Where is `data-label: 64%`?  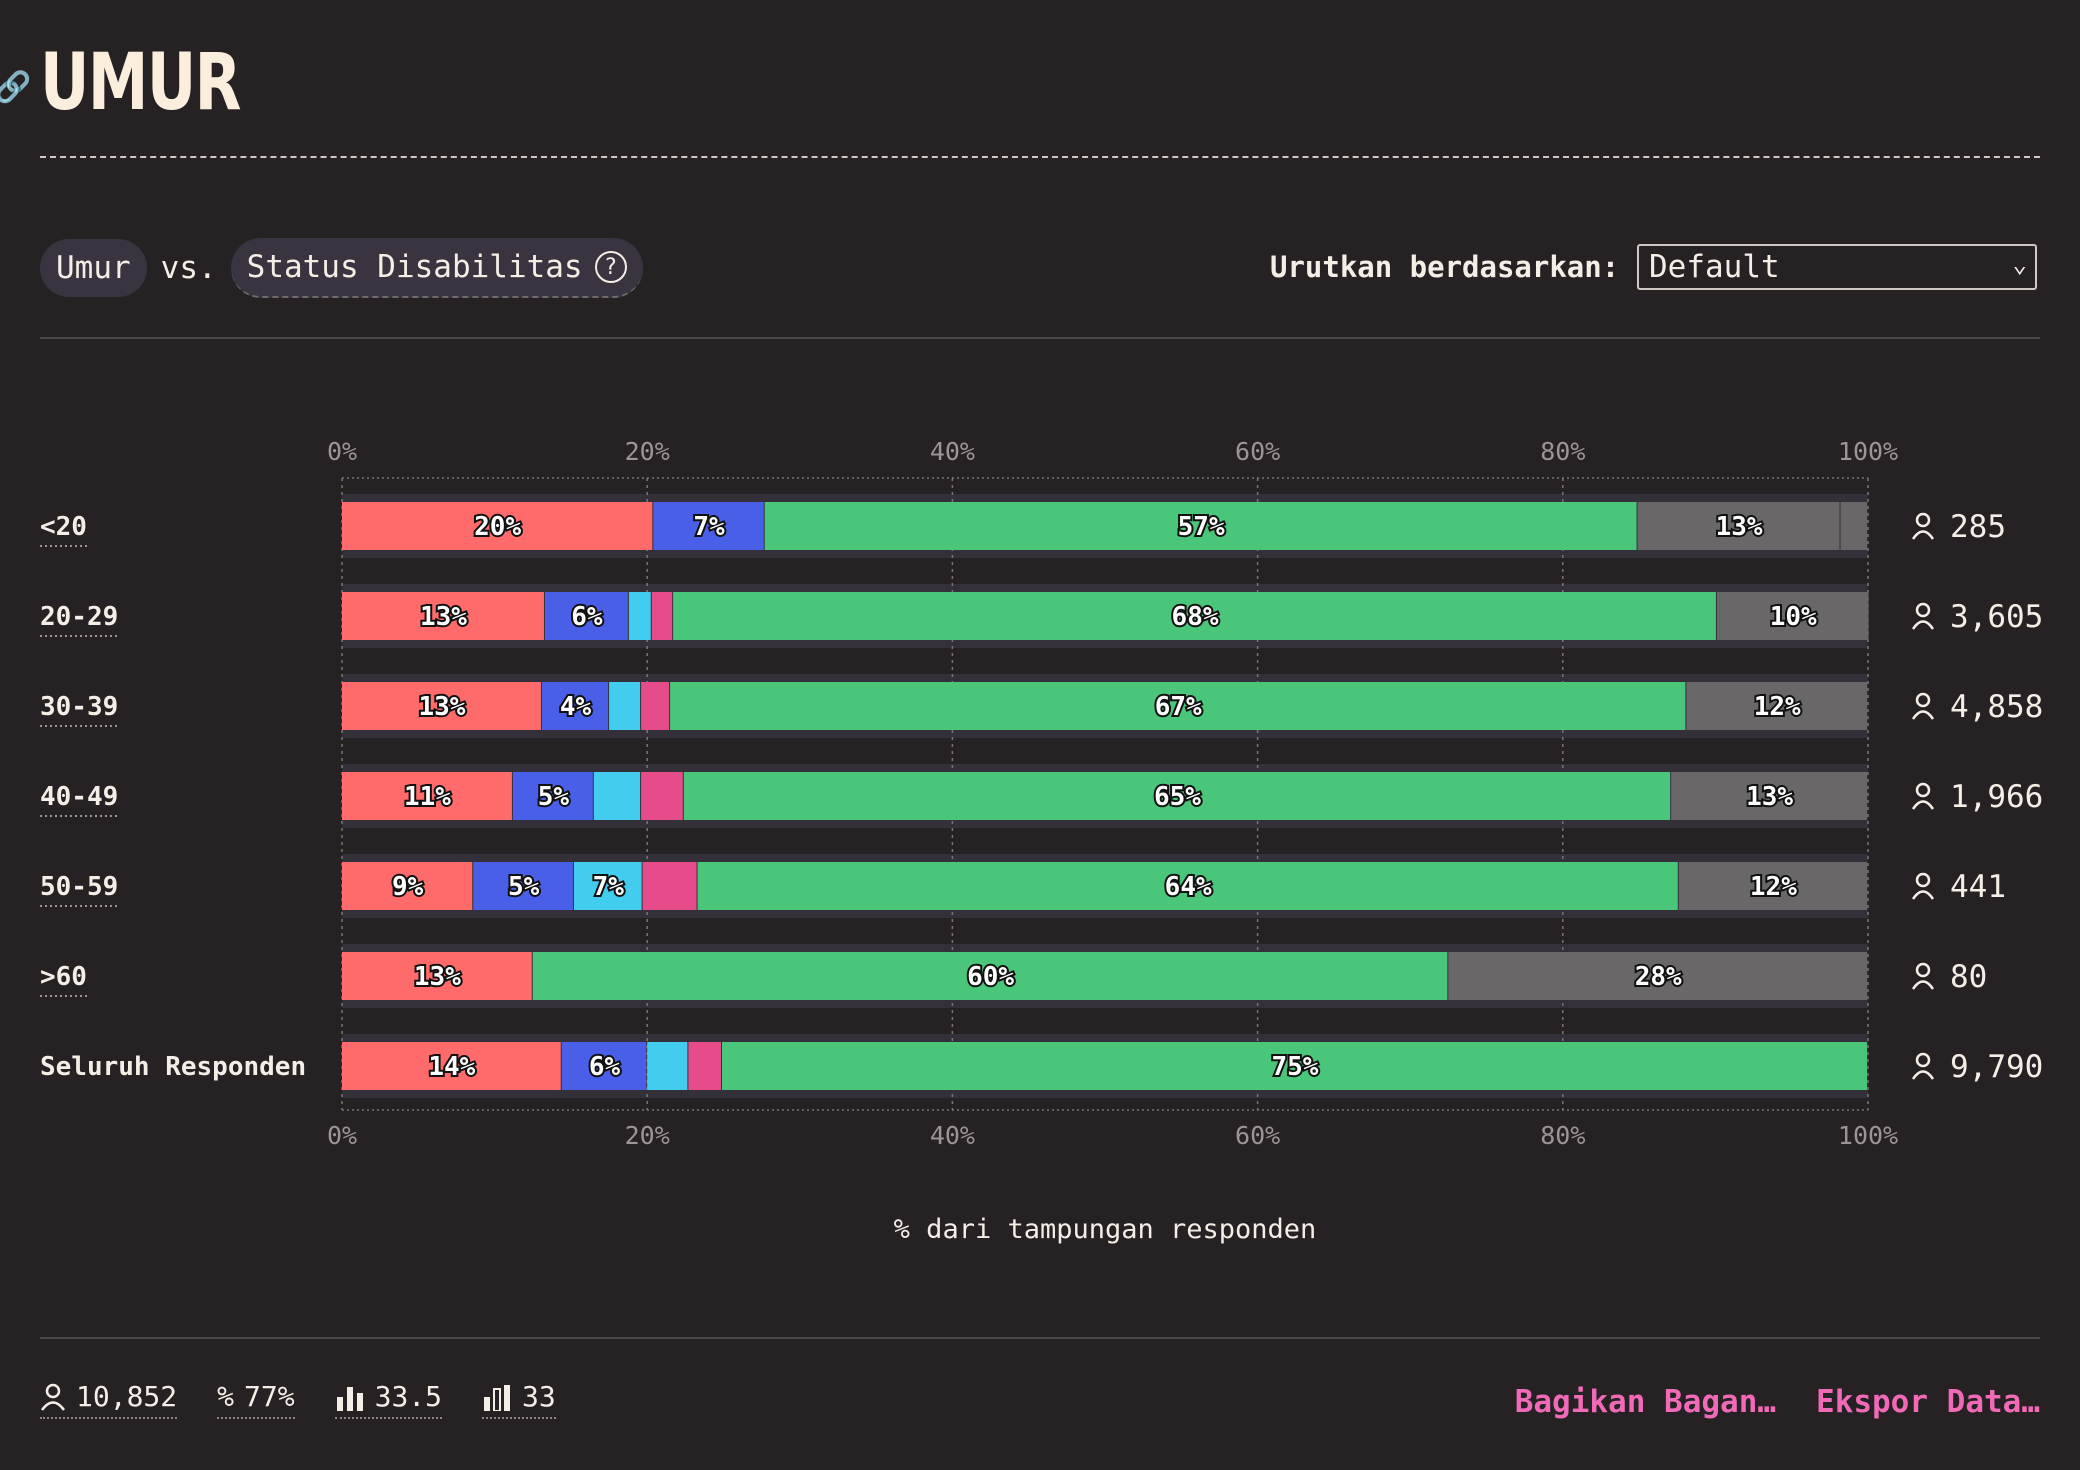 data-label: 64% is located at coordinates (1188, 887).